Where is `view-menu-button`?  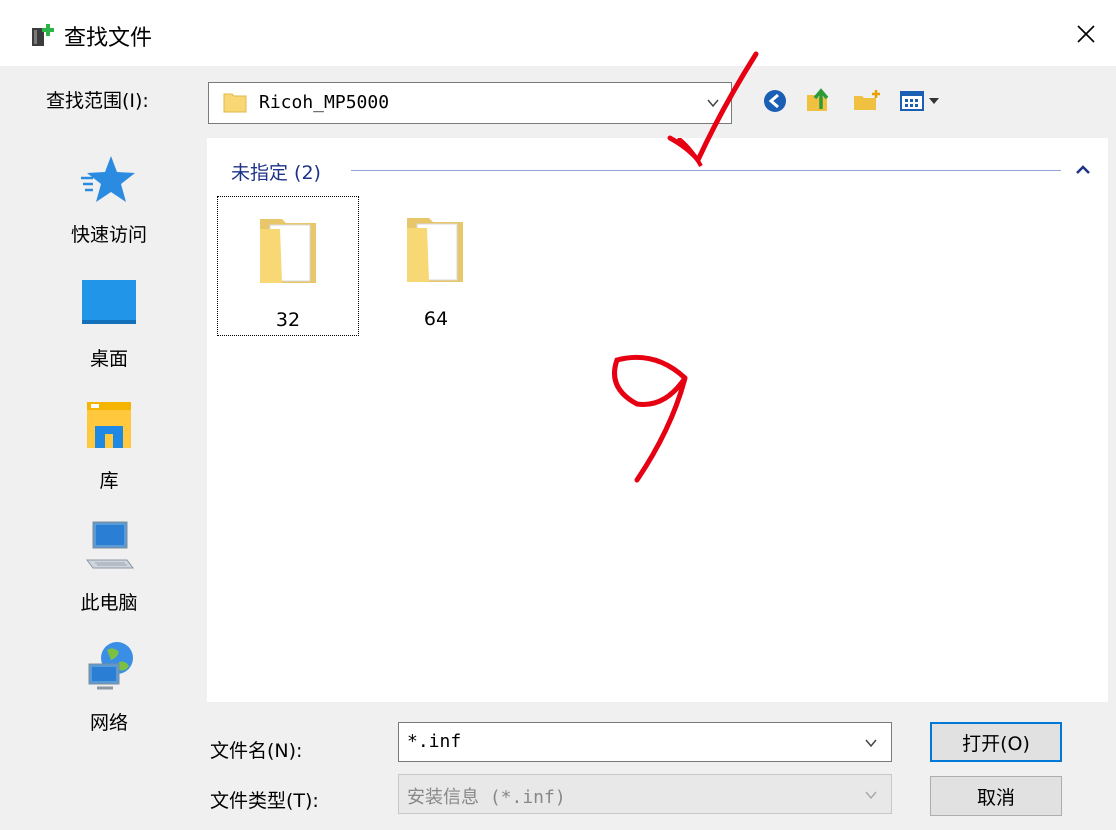 view-menu-button is located at coordinates (923, 101).